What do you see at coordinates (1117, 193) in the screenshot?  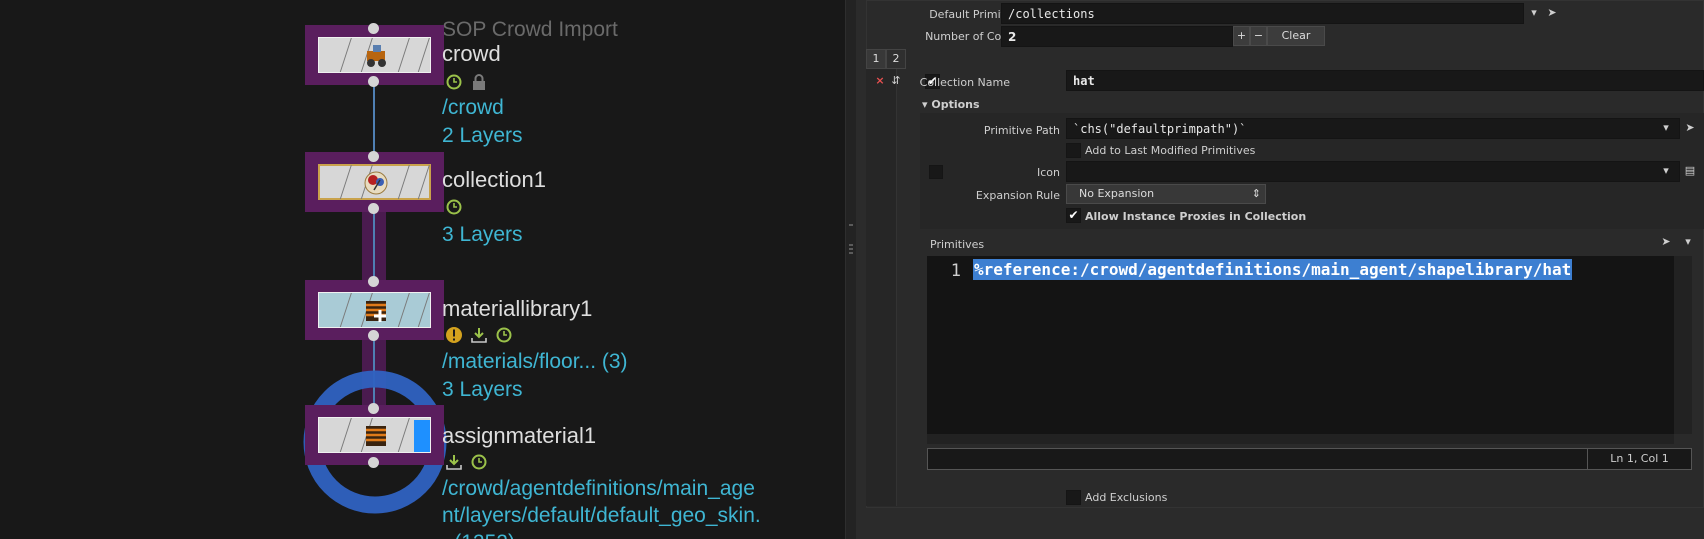 I see `expansion-rule-value: No Expansion` at bounding box center [1117, 193].